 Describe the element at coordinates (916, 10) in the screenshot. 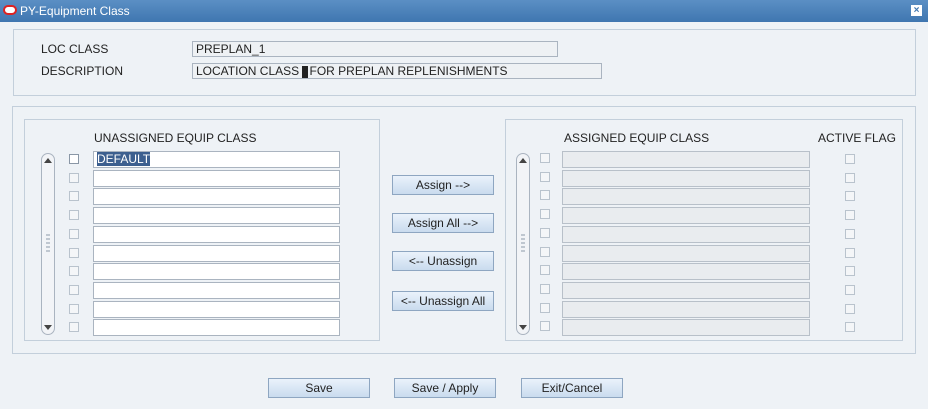

I see `close-icon: ×` at that location.